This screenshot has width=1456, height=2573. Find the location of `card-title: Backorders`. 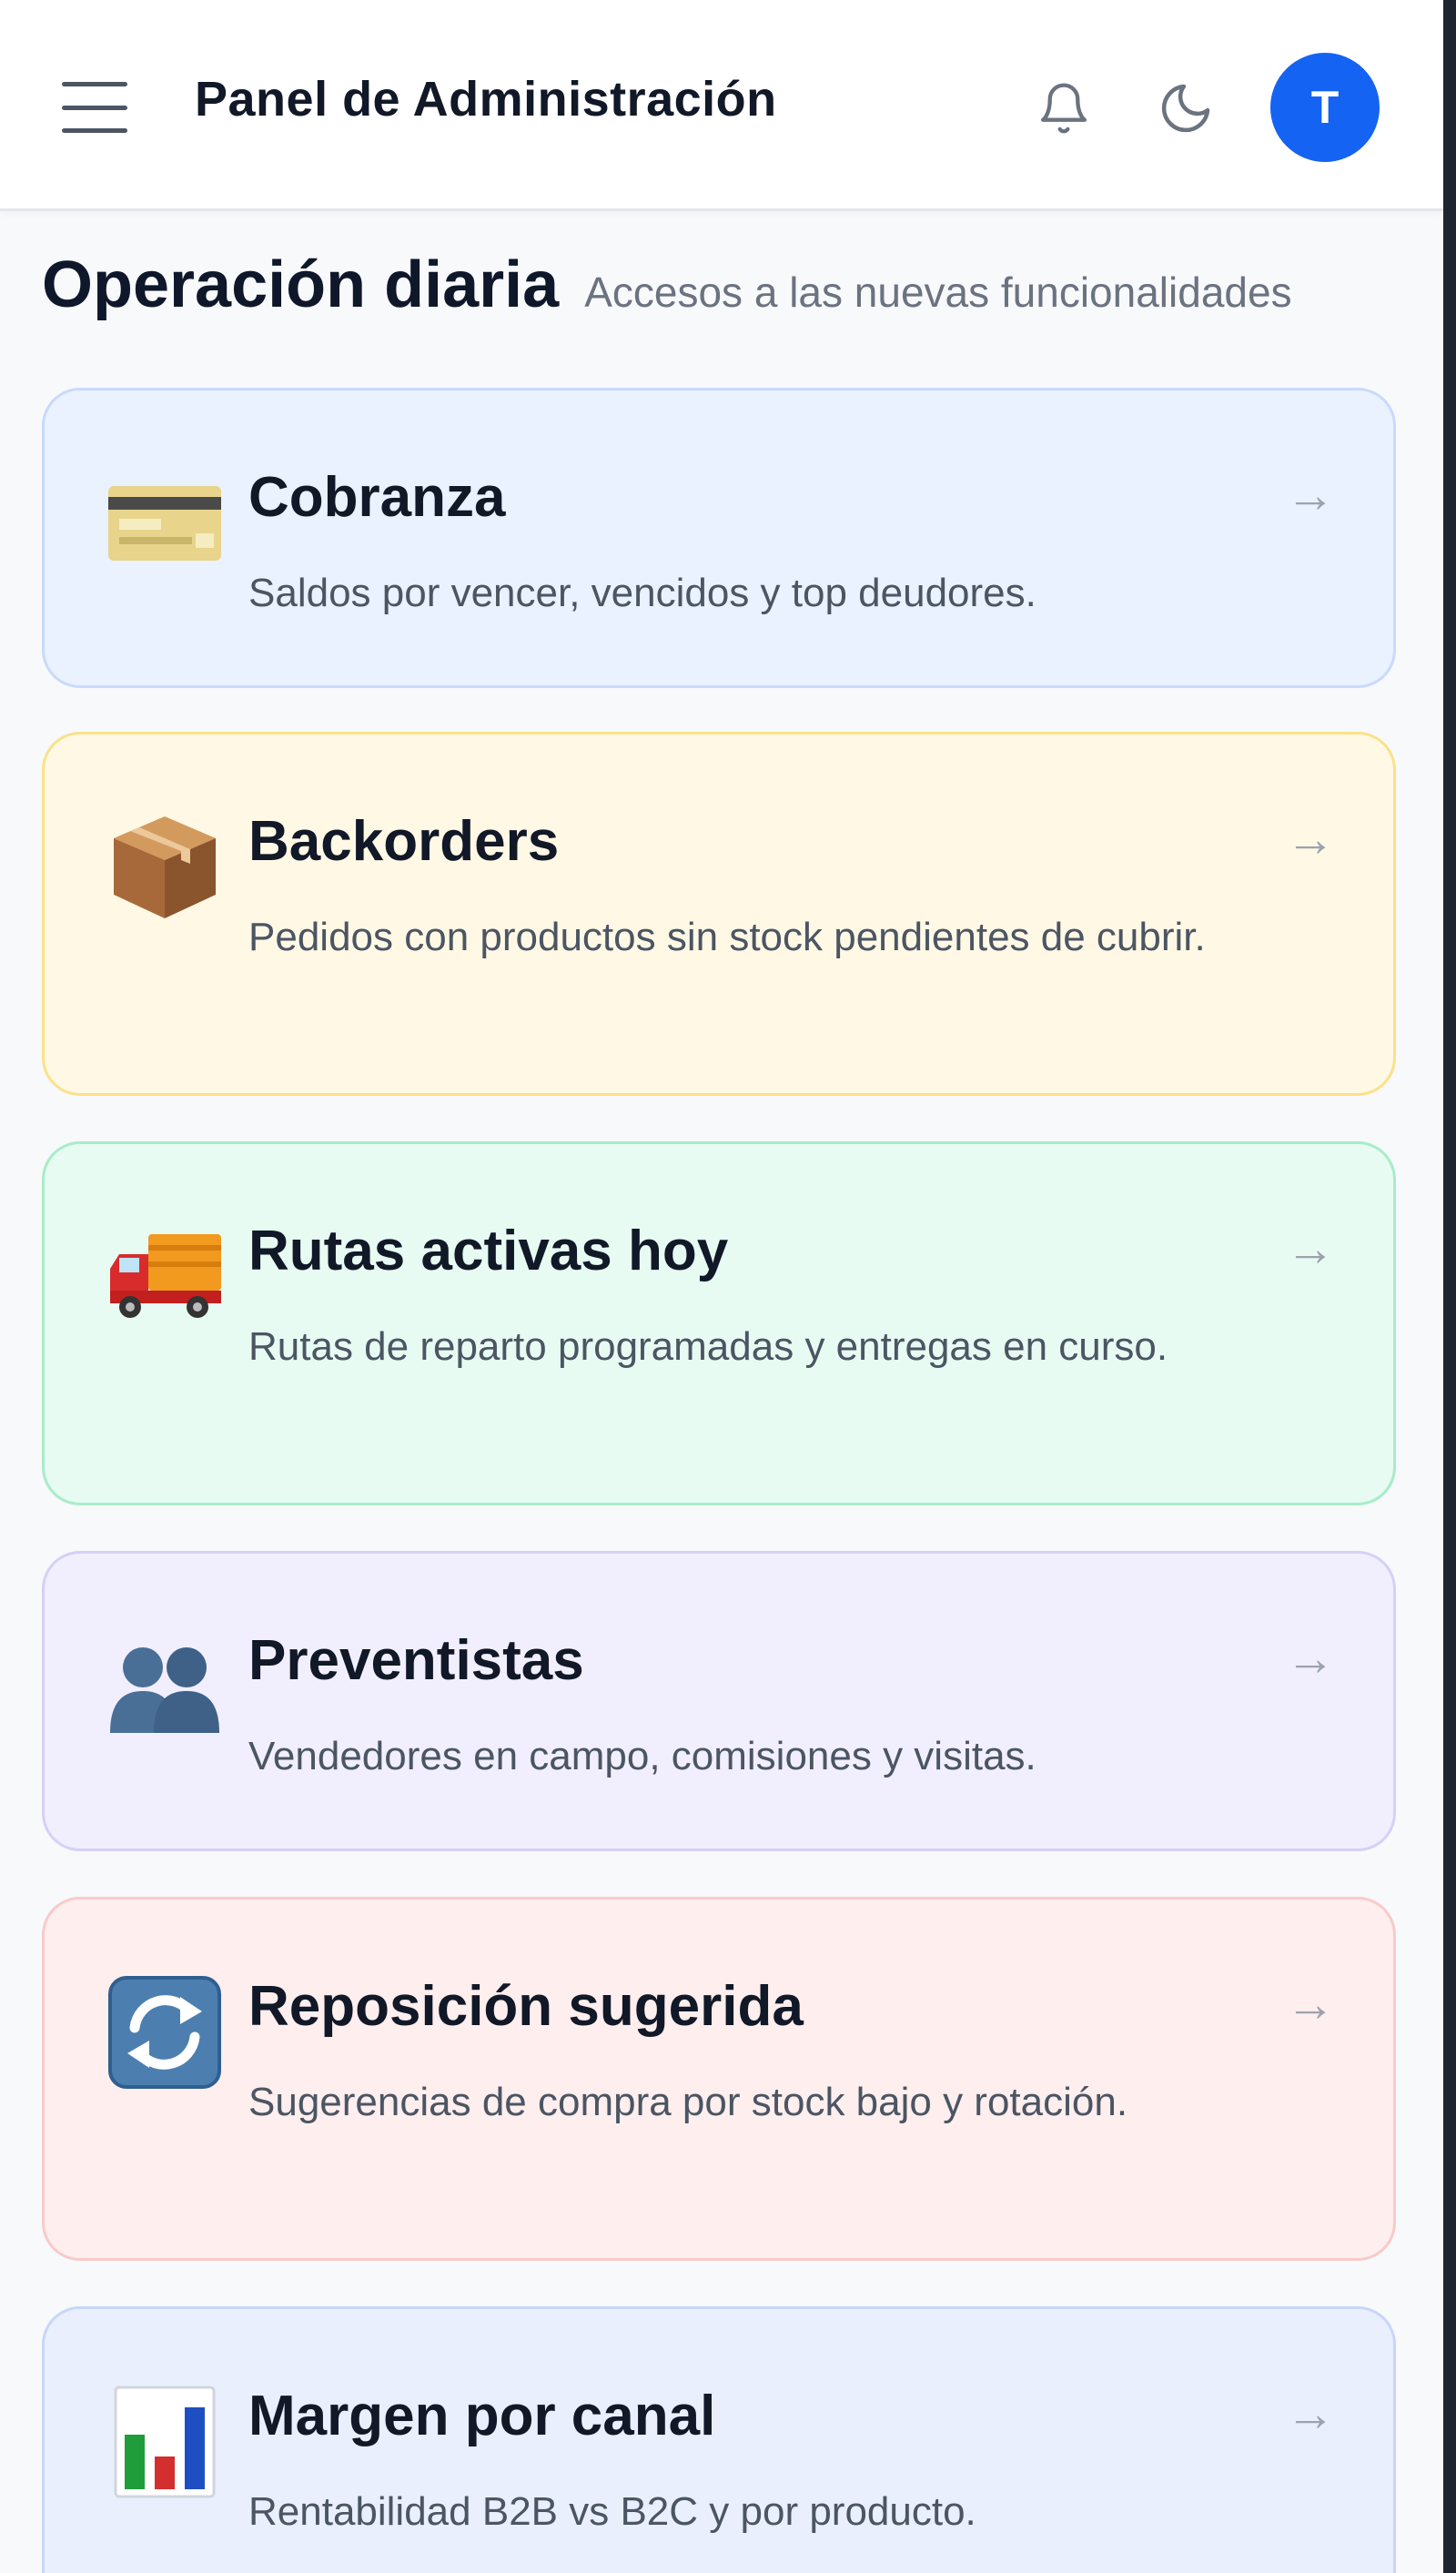

card-title: Backorders is located at coordinates (404, 841).